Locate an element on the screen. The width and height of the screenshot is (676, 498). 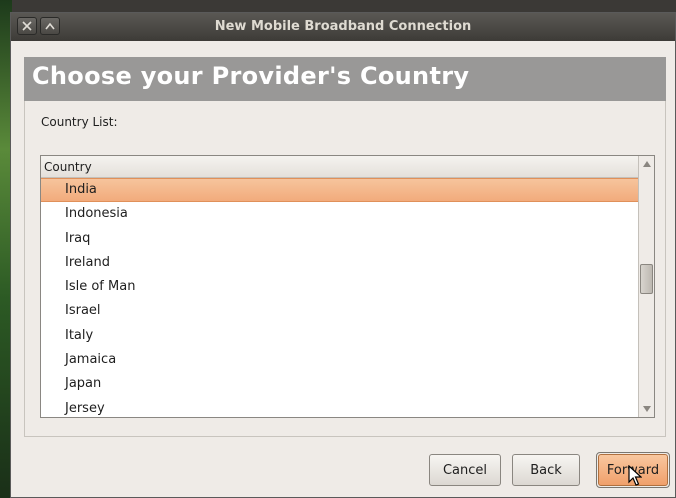
cancel-button-label: Cancel is located at coordinates (465, 470).